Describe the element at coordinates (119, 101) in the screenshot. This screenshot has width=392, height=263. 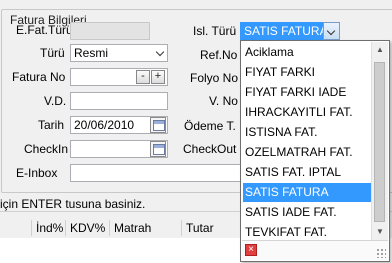
I see `vd-input` at that location.